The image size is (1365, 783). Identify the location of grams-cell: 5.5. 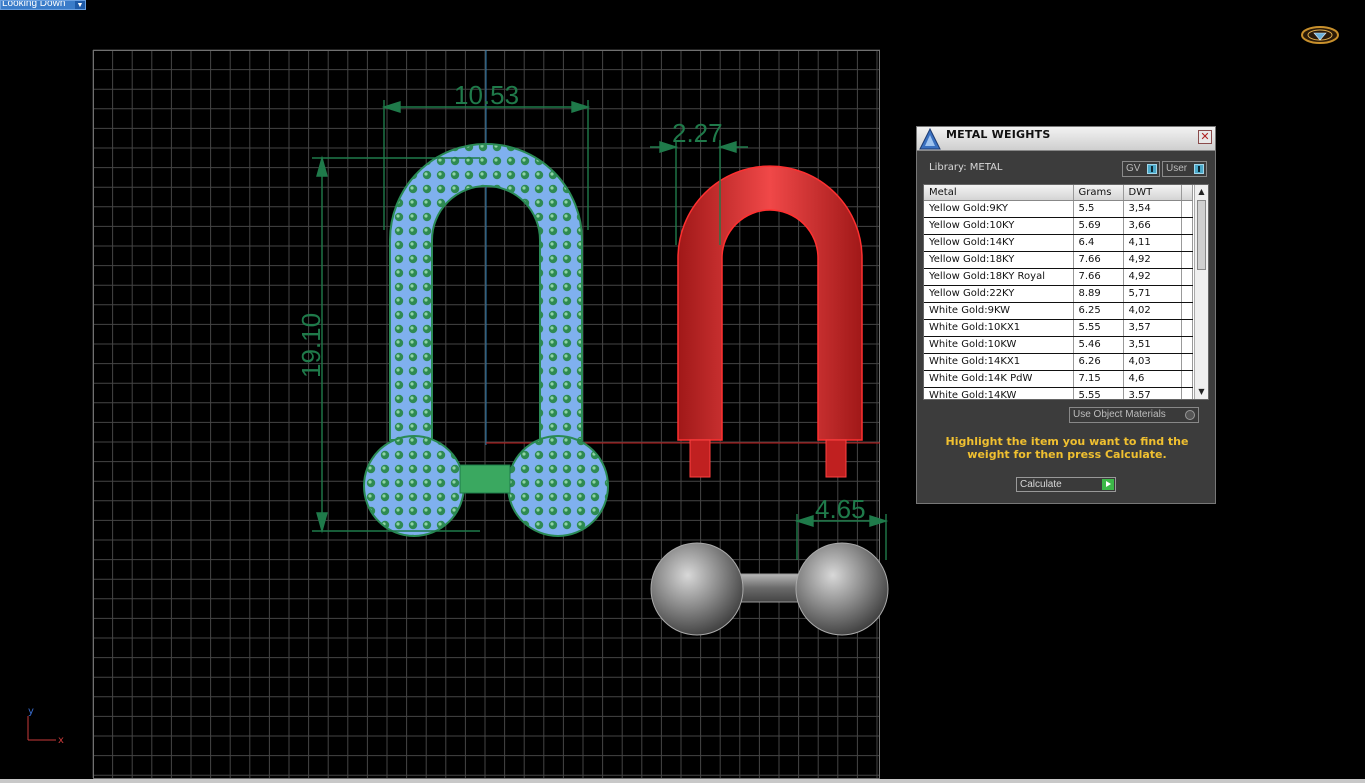
(1098, 209).